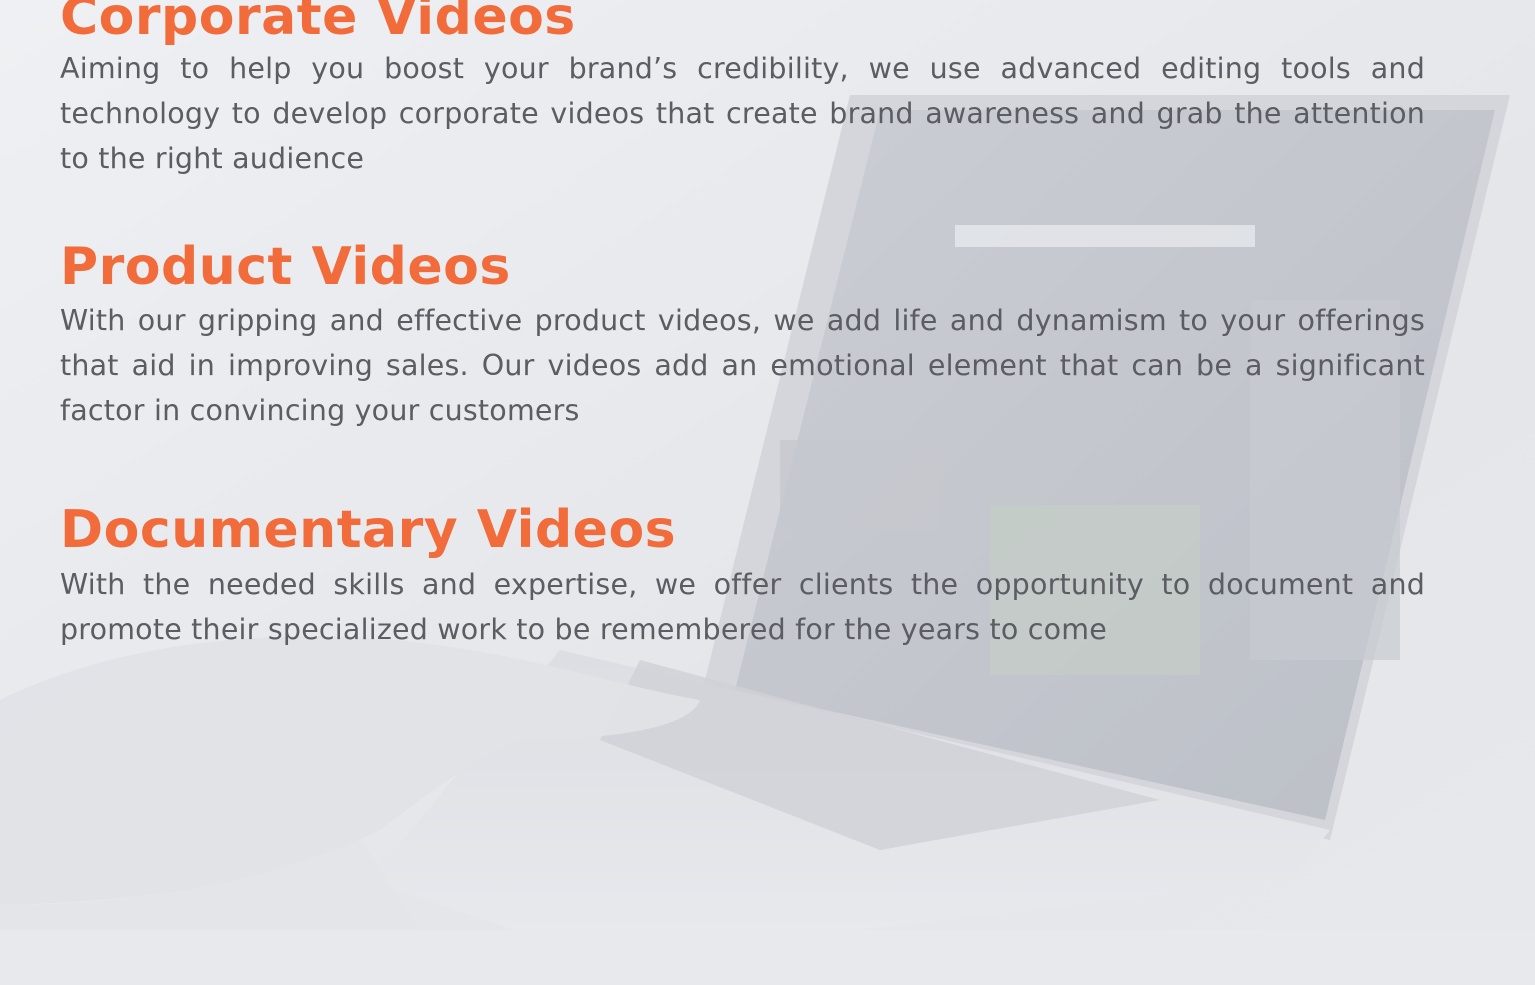 Image resolution: width=1535 pixels, height=985 pixels. I want to click on section-title-documentary-videos: Documentary Videos, so click(368, 530).